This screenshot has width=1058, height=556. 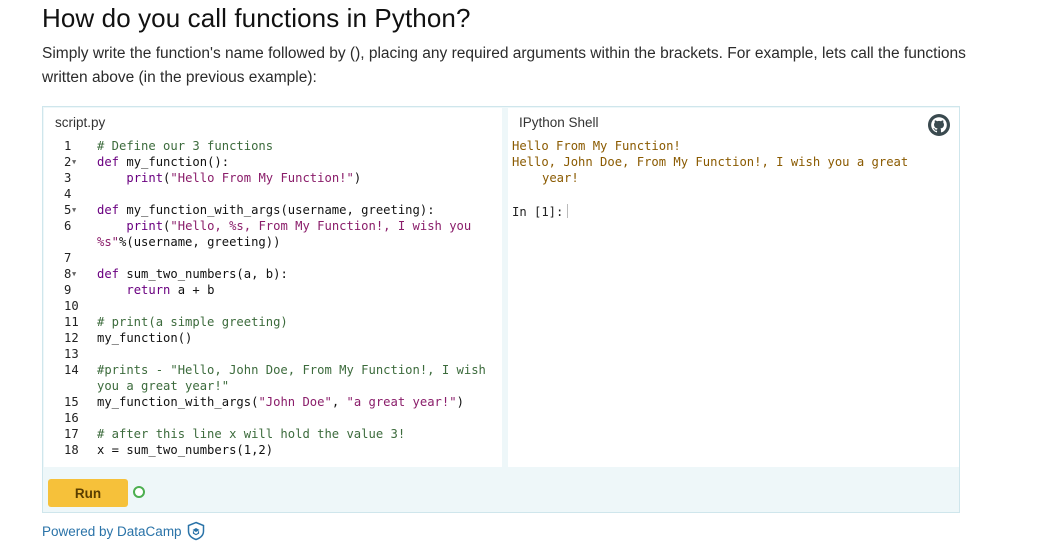 I want to click on code-text: def my_function():, so click(x=163, y=162).